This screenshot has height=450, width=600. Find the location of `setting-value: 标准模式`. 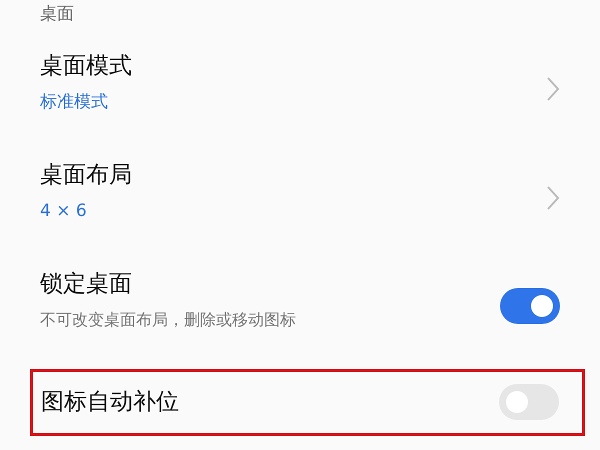

setting-value: 标准模式 is located at coordinates (74, 102).